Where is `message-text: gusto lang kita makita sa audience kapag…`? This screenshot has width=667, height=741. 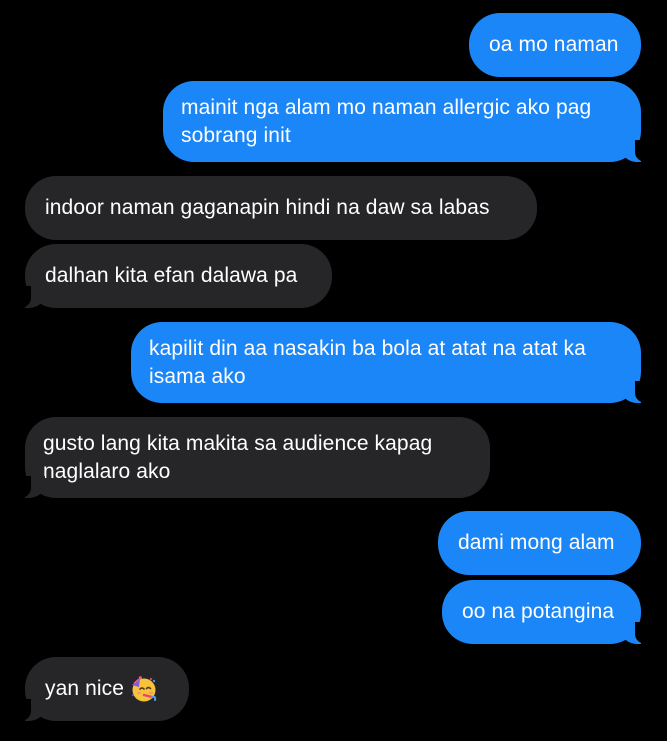
message-text: gusto lang kita makita sa audience kapag… is located at coordinates (238, 457).